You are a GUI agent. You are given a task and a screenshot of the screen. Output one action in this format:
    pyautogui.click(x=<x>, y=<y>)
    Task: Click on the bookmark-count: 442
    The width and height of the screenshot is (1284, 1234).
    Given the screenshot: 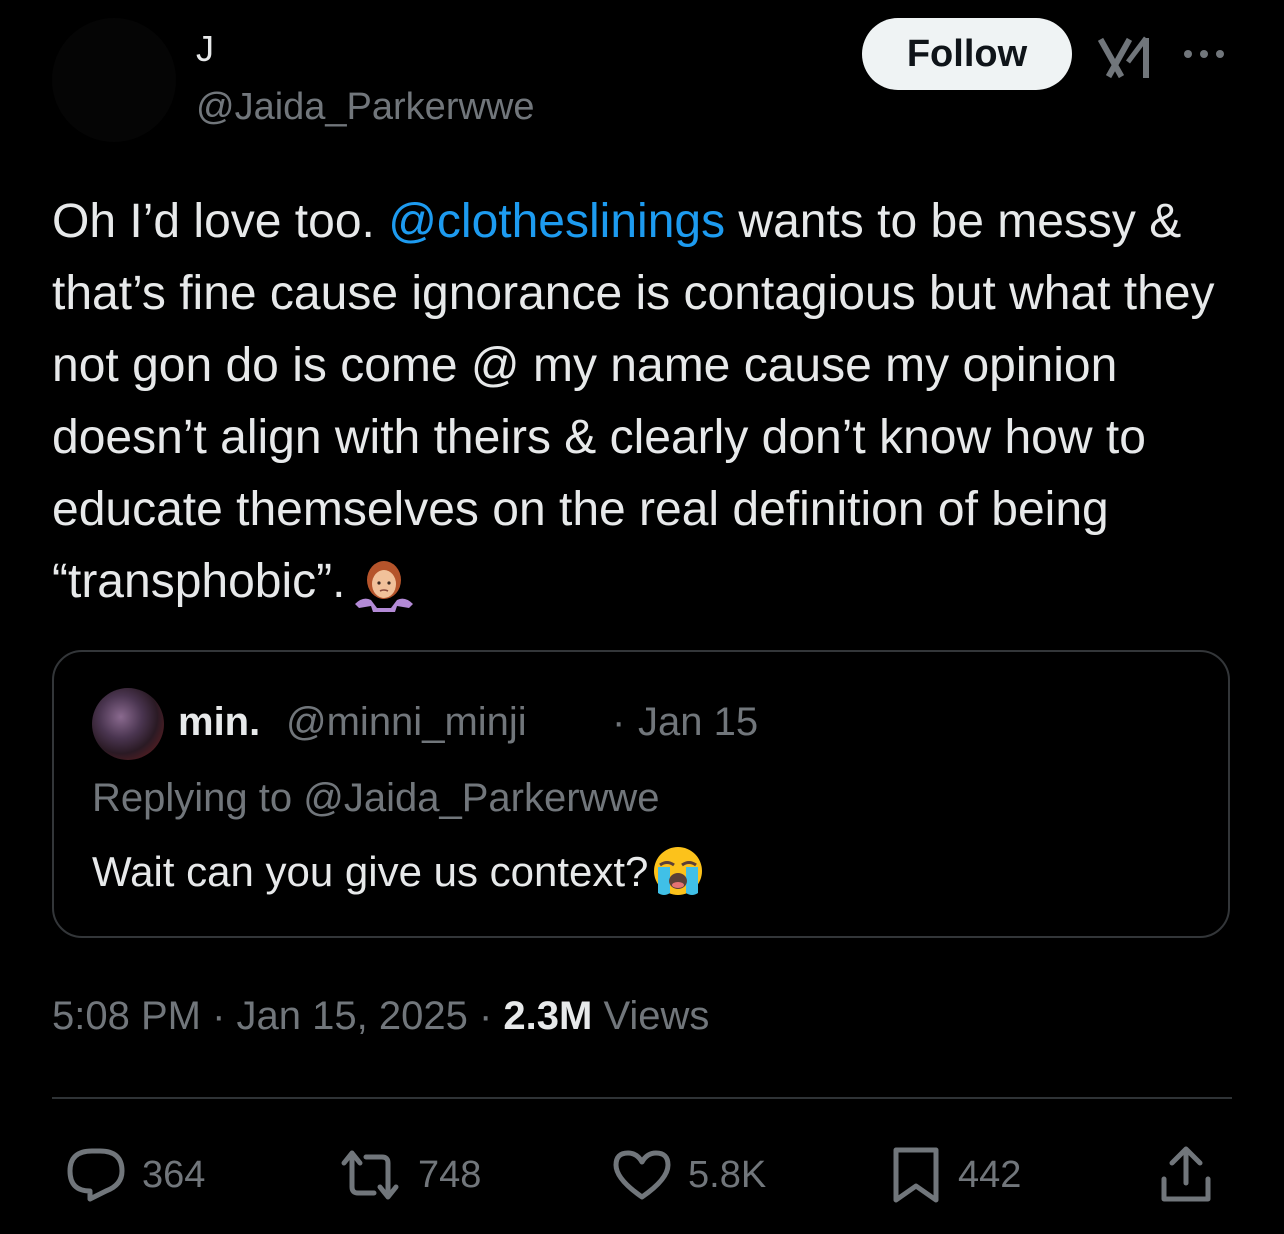 What is the action you would take?
    pyautogui.click(x=990, y=1174)
    